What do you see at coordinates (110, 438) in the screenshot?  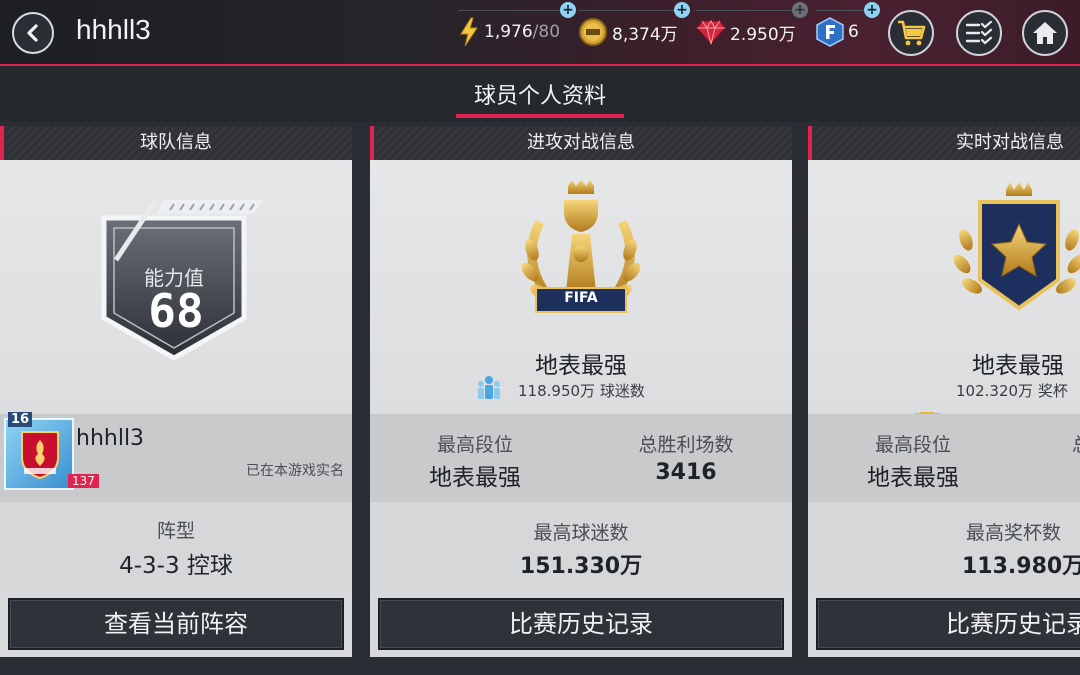 I see `user-name: hhhll3` at bounding box center [110, 438].